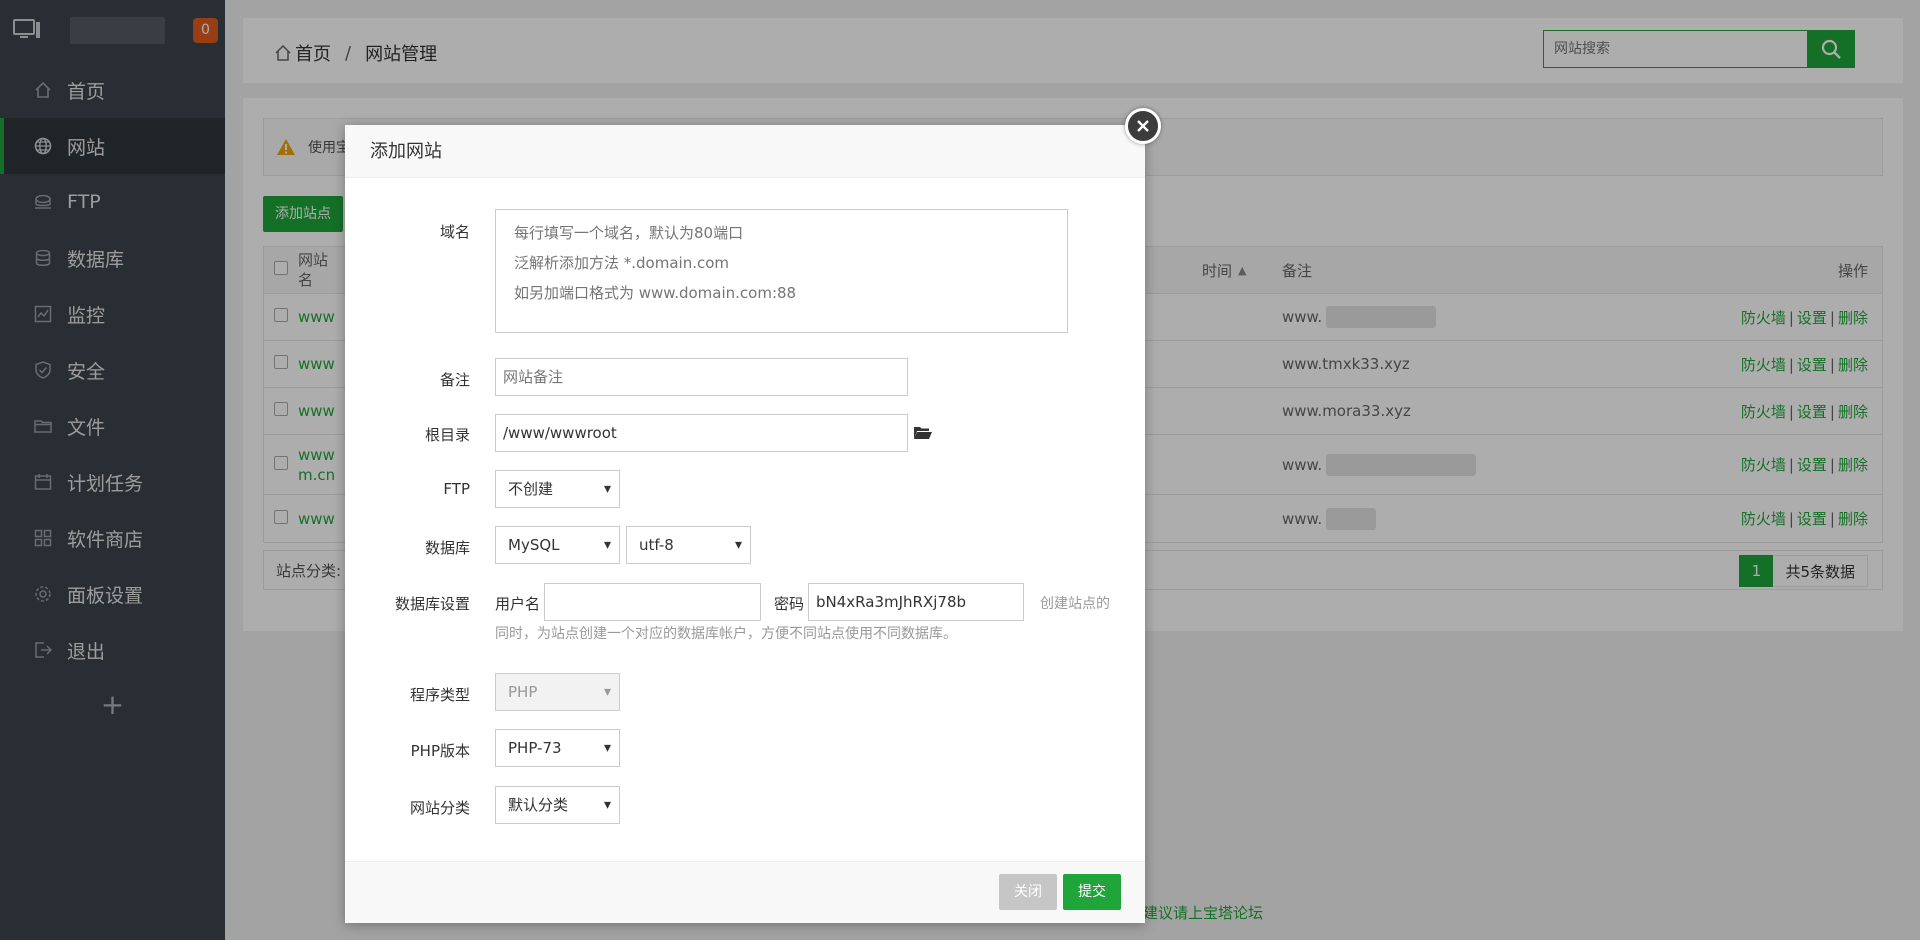  What do you see at coordinates (726, 634) in the screenshot?
I see `db-help-text-2: 同时，为站点创建一个对应的数据库帐户，方便不同站点使用不同数据库。` at bounding box center [726, 634].